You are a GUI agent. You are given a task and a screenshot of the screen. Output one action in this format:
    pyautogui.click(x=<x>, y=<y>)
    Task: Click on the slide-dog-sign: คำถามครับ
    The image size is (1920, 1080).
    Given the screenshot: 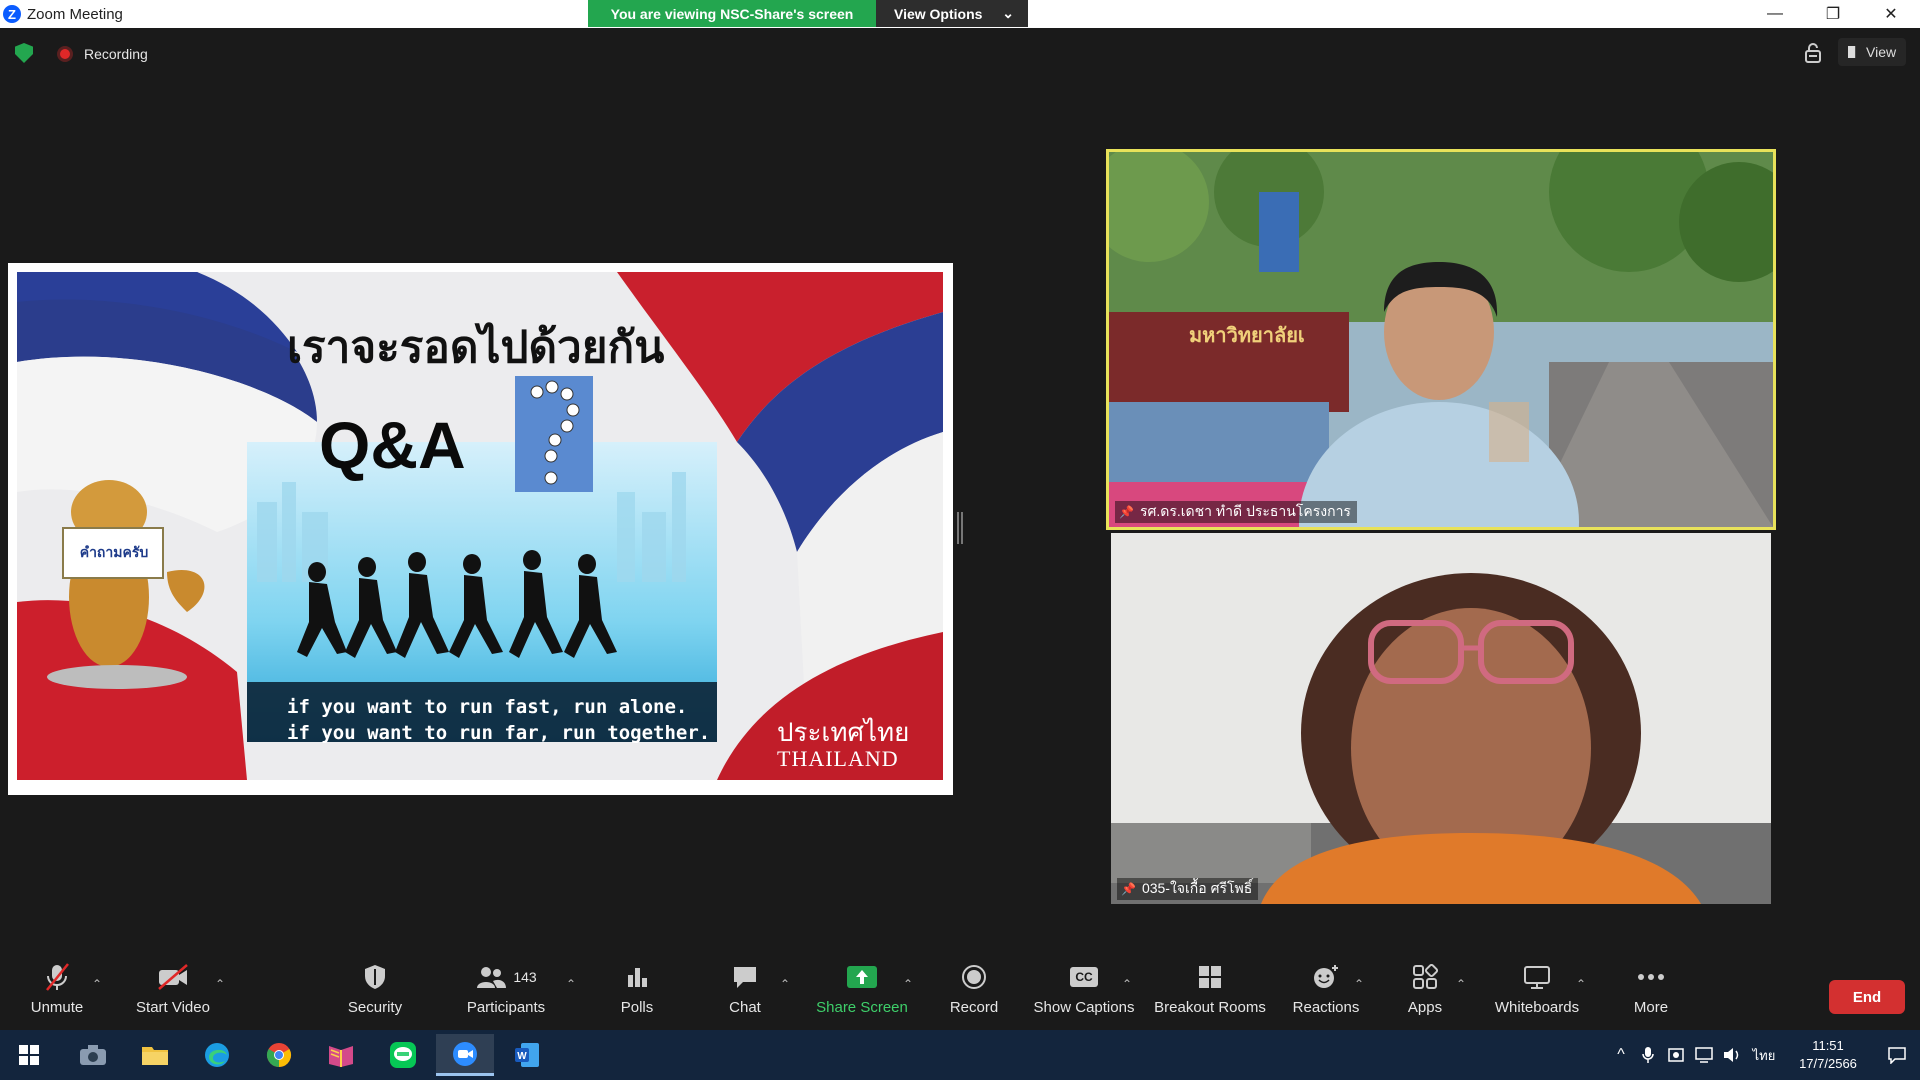 What is the action you would take?
    pyautogui.click(x=114, y=553)
    